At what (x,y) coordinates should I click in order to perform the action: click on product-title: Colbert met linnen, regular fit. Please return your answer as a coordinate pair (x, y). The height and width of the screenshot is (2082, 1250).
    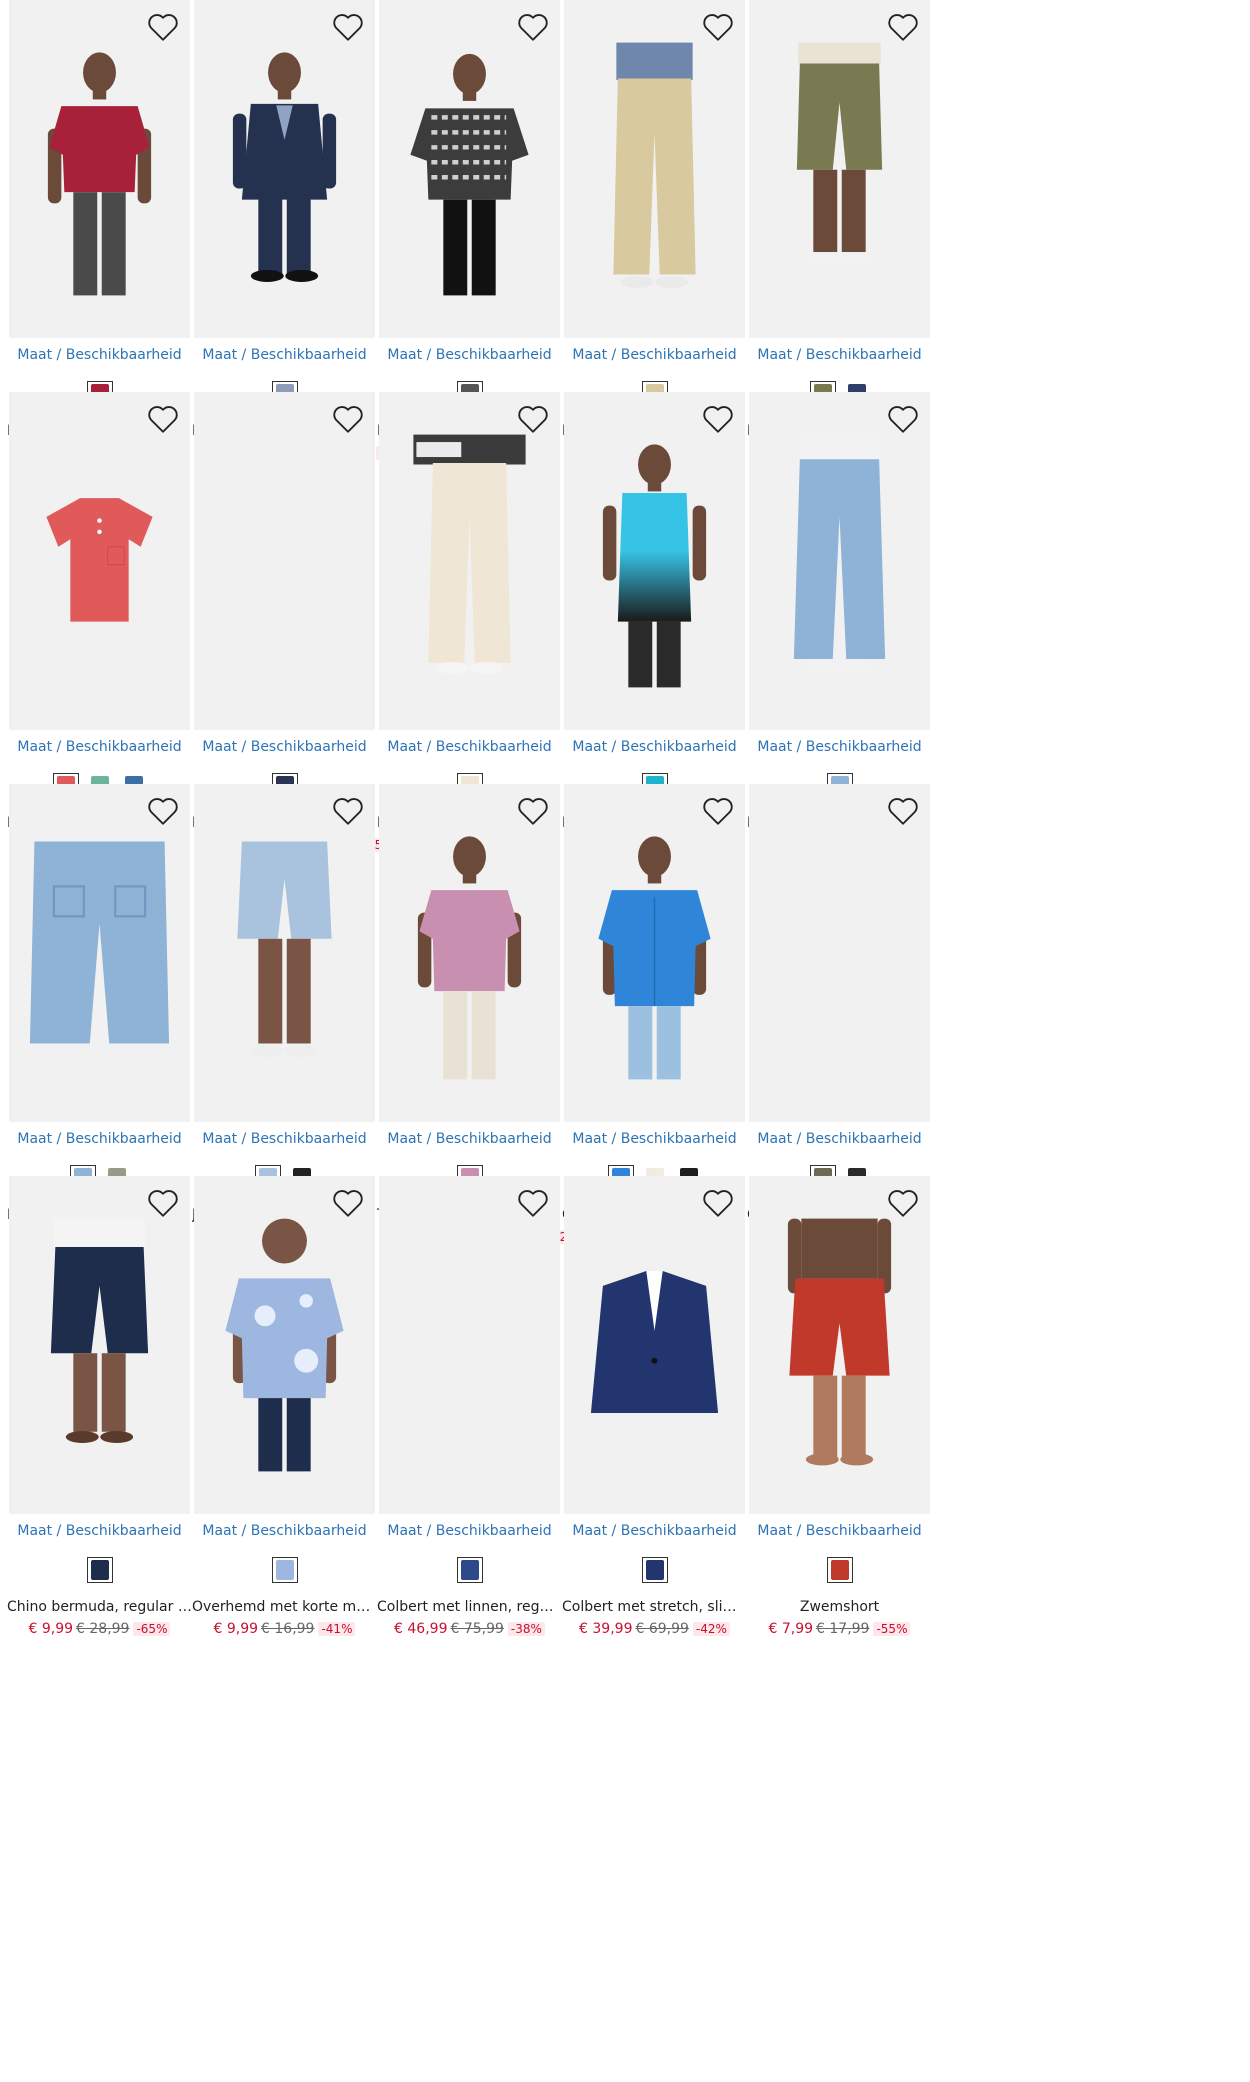
    Looking at the image, I should click on (469, 1607).